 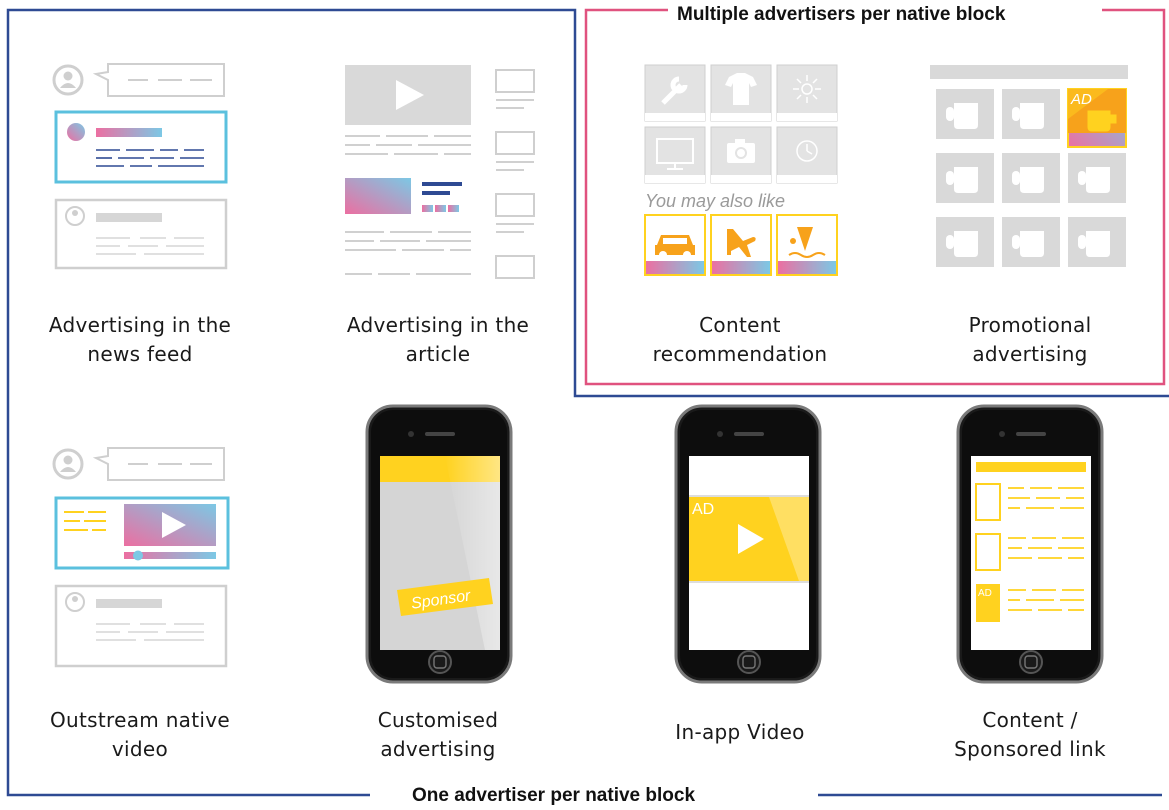 I want to click on caption-in-app-video: In-app Video, so click(x=740, y=732).